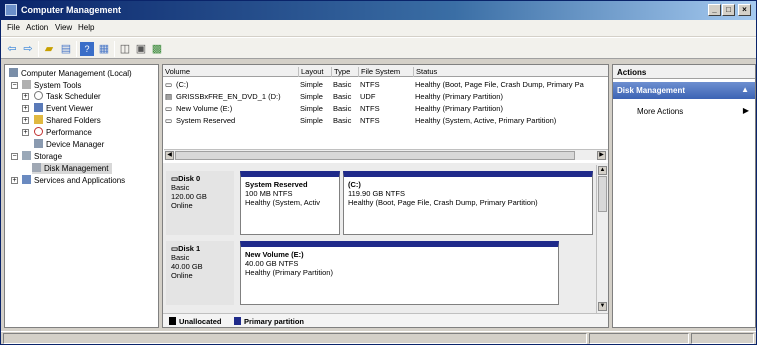 This screenshot has width=757, height=345. What do you see at coordinates (26, 179) in the screenshot?
I see `services-icon` at bounding box center [26, 179].